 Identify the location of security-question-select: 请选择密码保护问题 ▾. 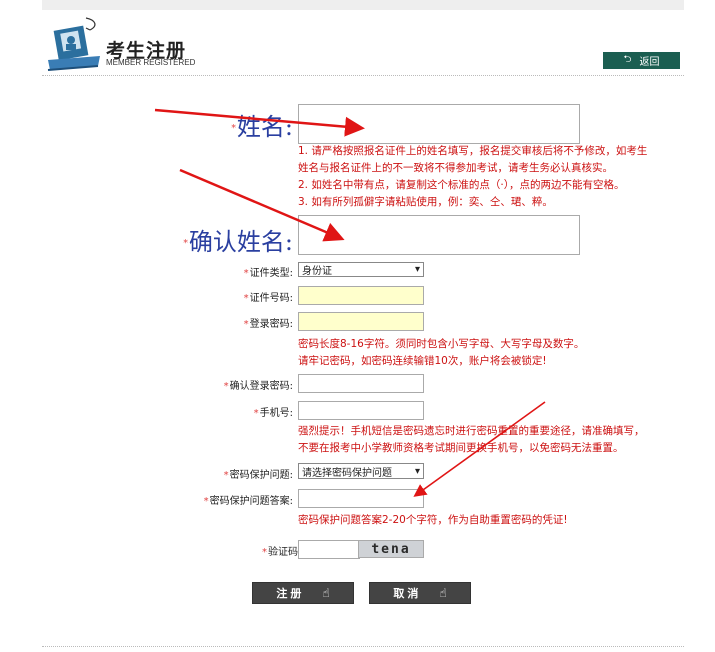
(361, 471).